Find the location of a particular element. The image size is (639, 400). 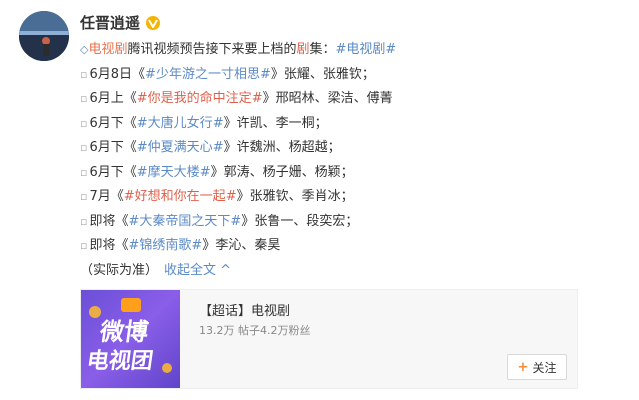

show-link: #摩天大楼# is located at coordinates (174, 172).